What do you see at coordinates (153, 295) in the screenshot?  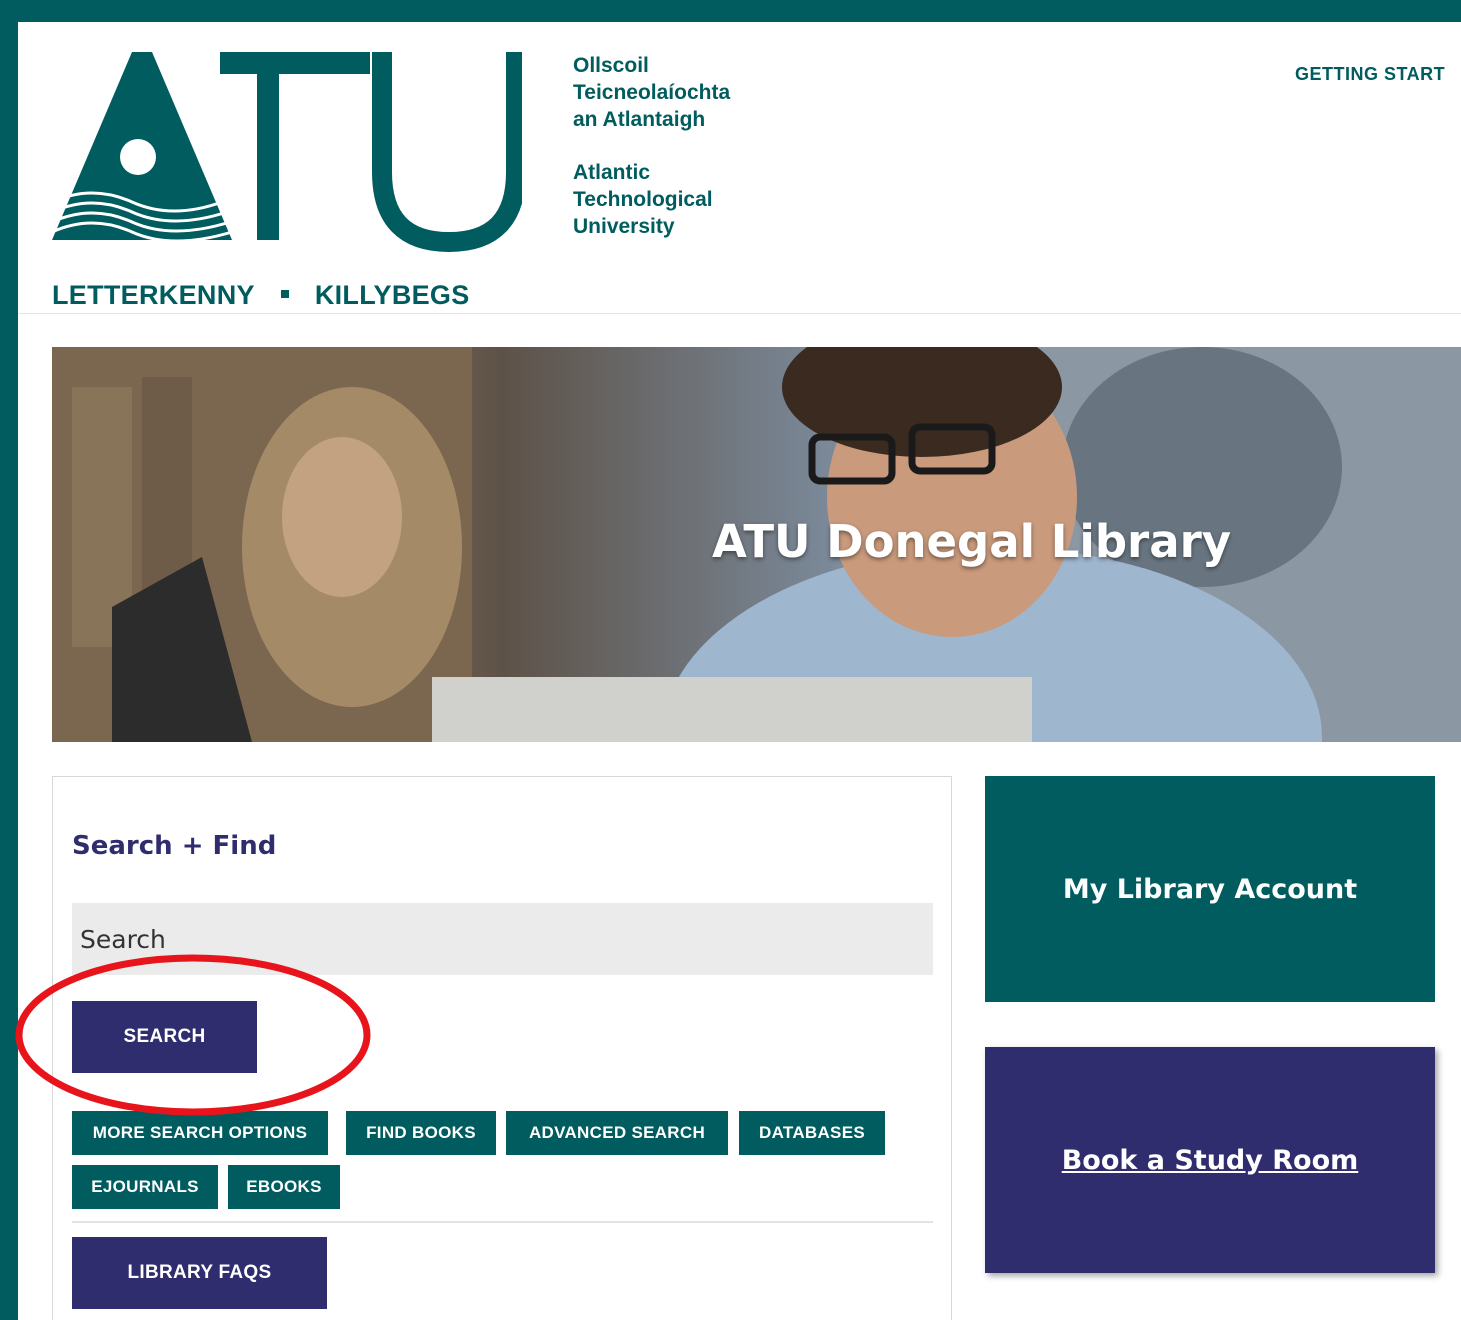 I see `campus-letterkenny: LETTERKENNY` at bounding box center [153, 295].